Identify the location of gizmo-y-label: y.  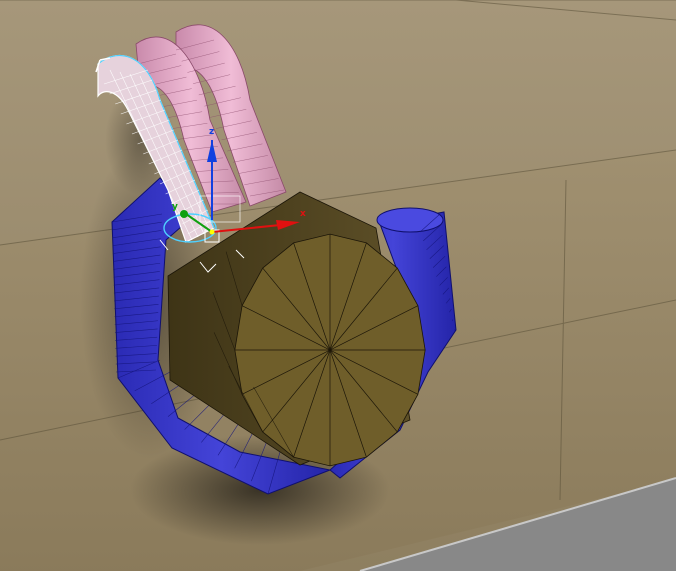
(175, 207).